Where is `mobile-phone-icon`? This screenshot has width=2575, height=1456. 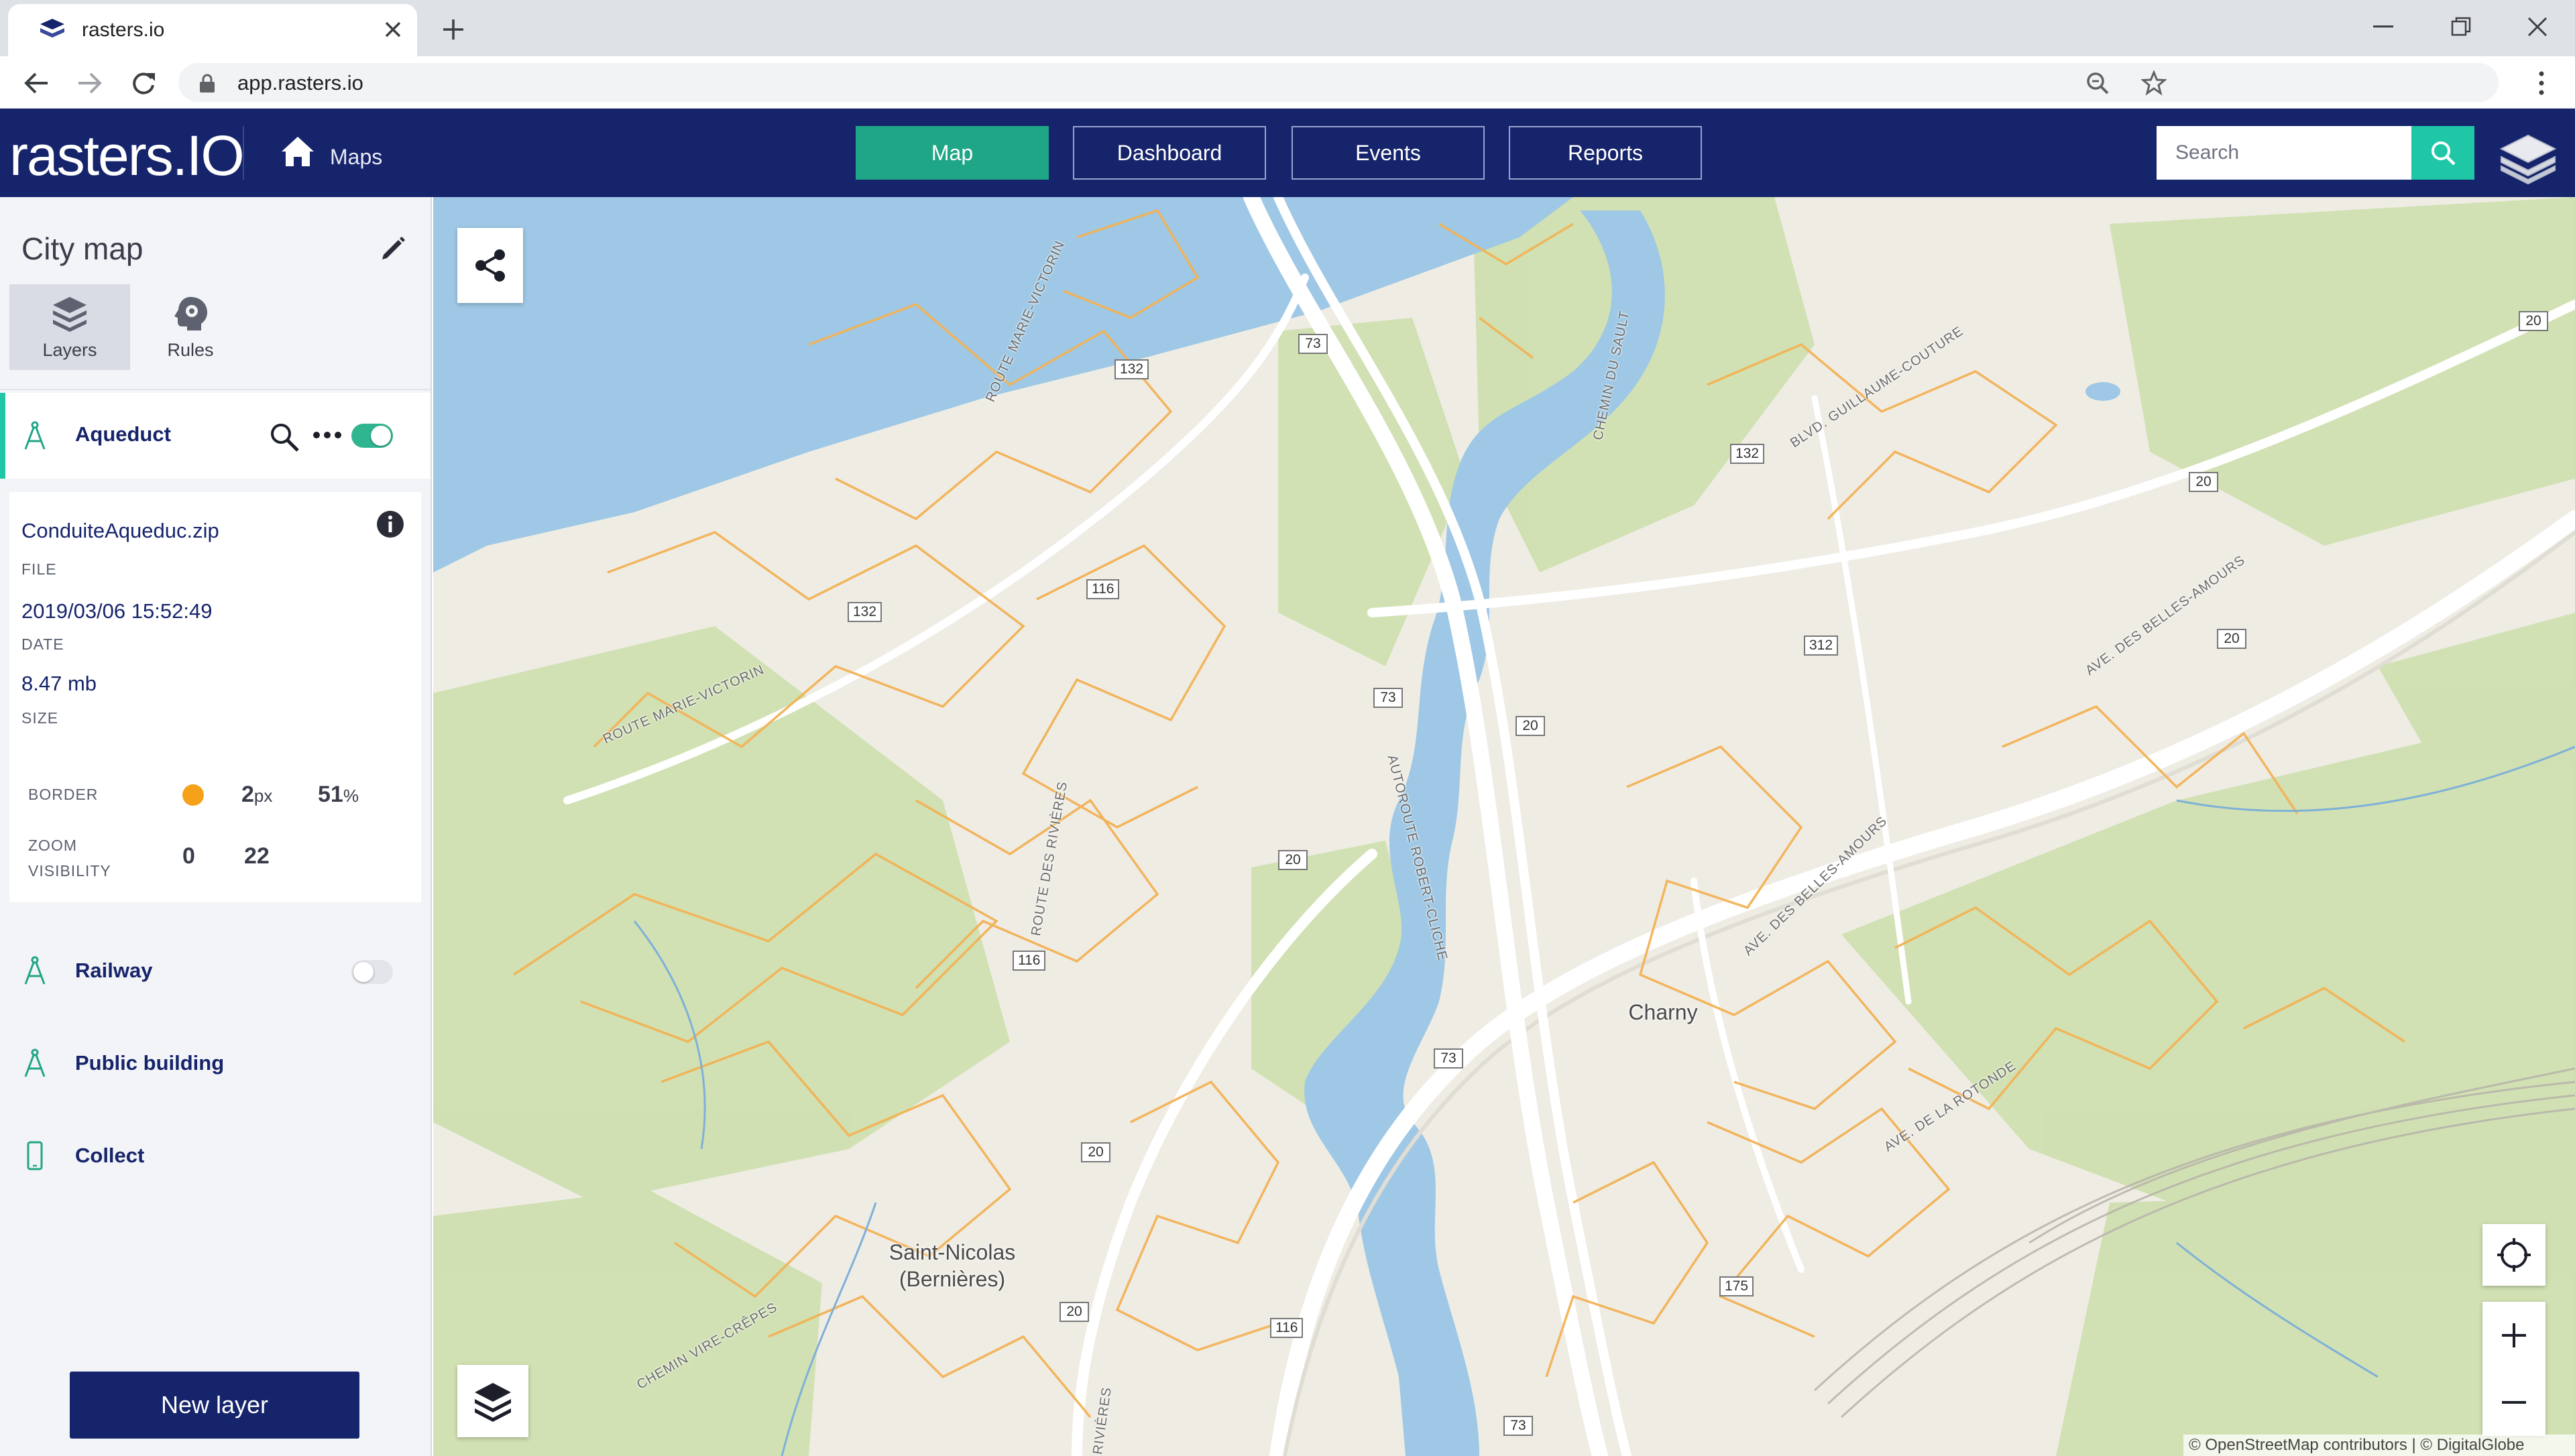
mobile-phone-icon is located at coordinates (35, 1155).